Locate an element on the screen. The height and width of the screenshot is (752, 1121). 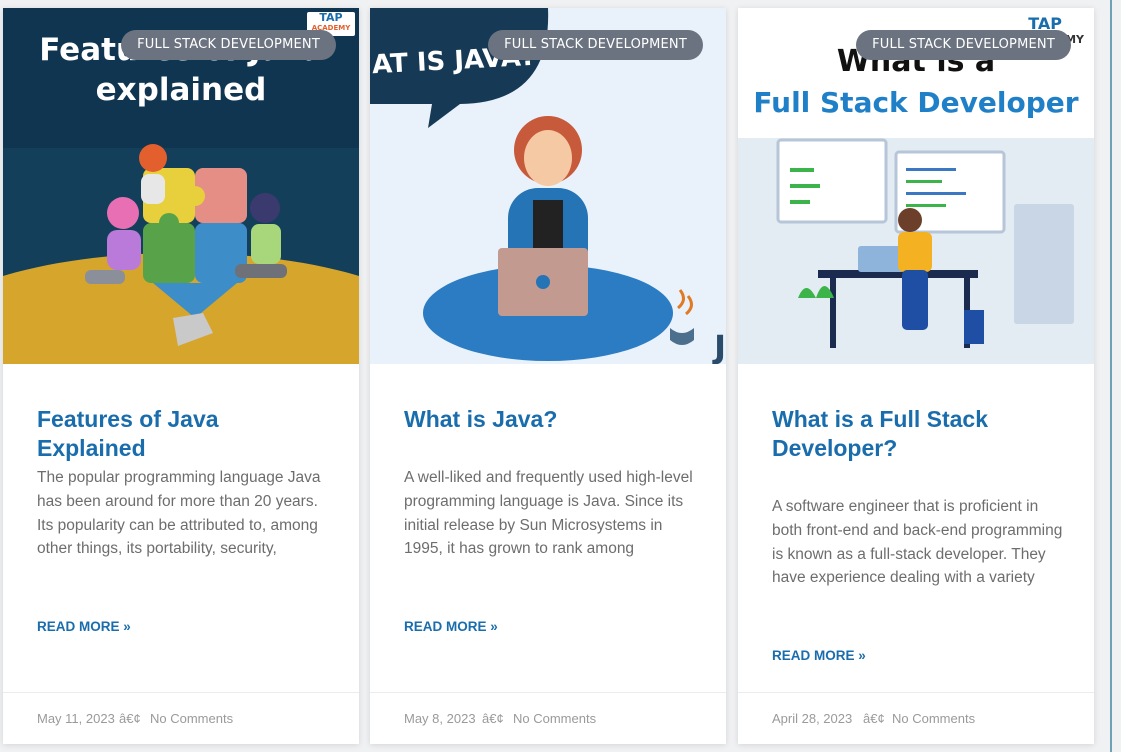
java-logo-letter: J is located at coordinates (720, 346).